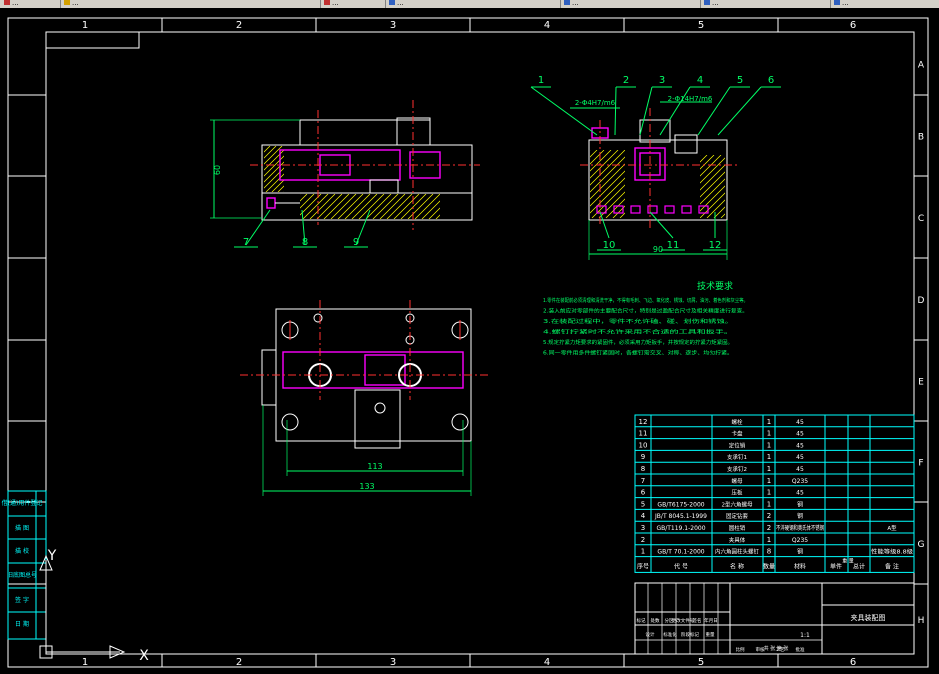 The height and width of the screenshot is (674, 939). What do you see at coordinates (374, 466) in the screenshot?
I see `dimension-text: 113` at bounding box center [374, 466].